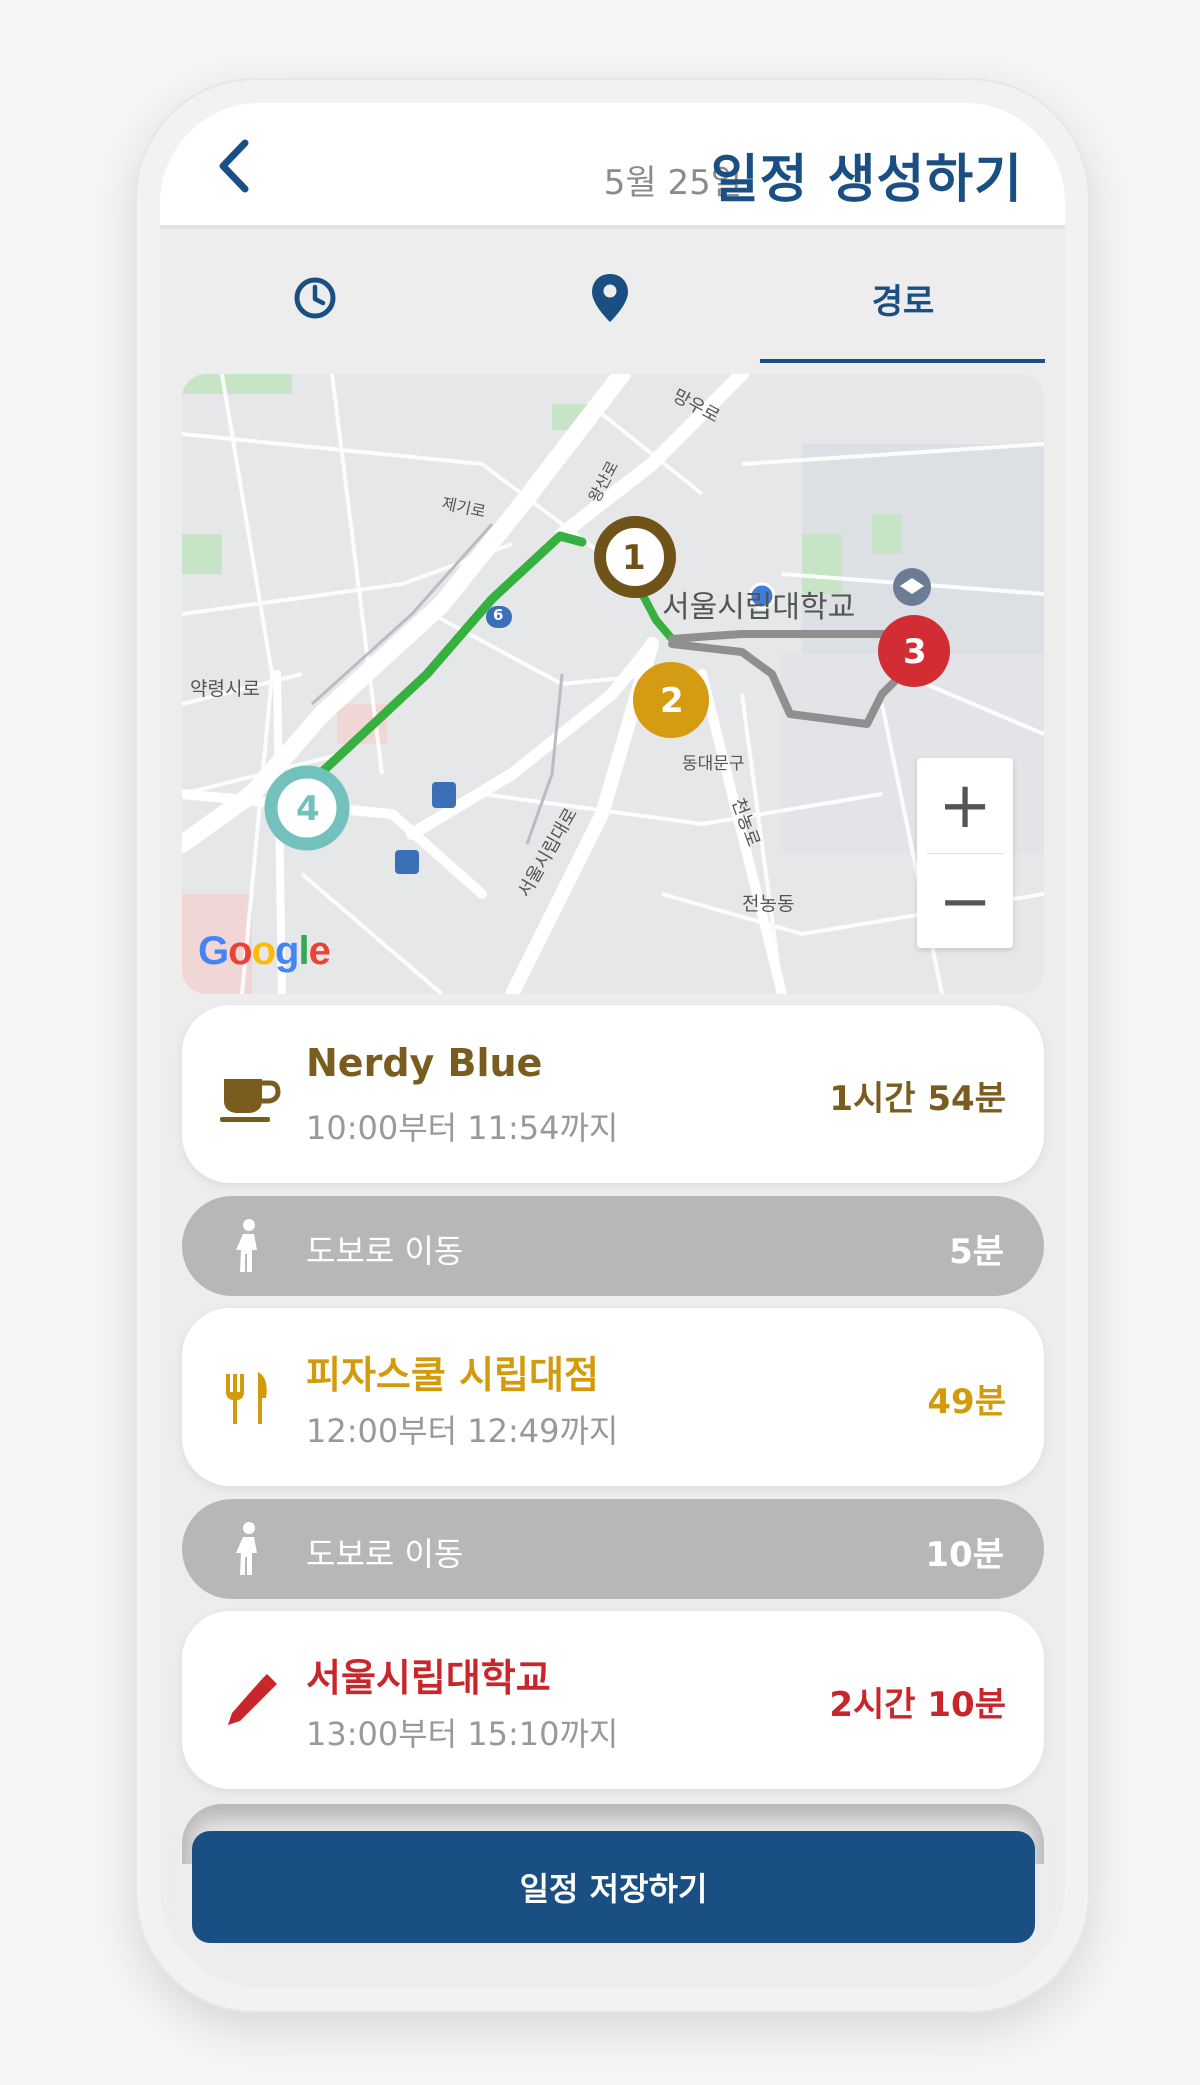  Describe the element at coordinates (965, 805) in the screenshot. I see `zoom-in-button: +` at that location.